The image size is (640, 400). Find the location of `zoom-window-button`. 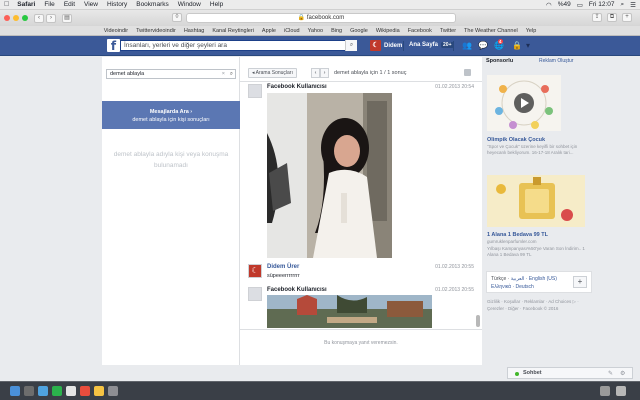

zoom-window-button is located at coordinates (25, 18).